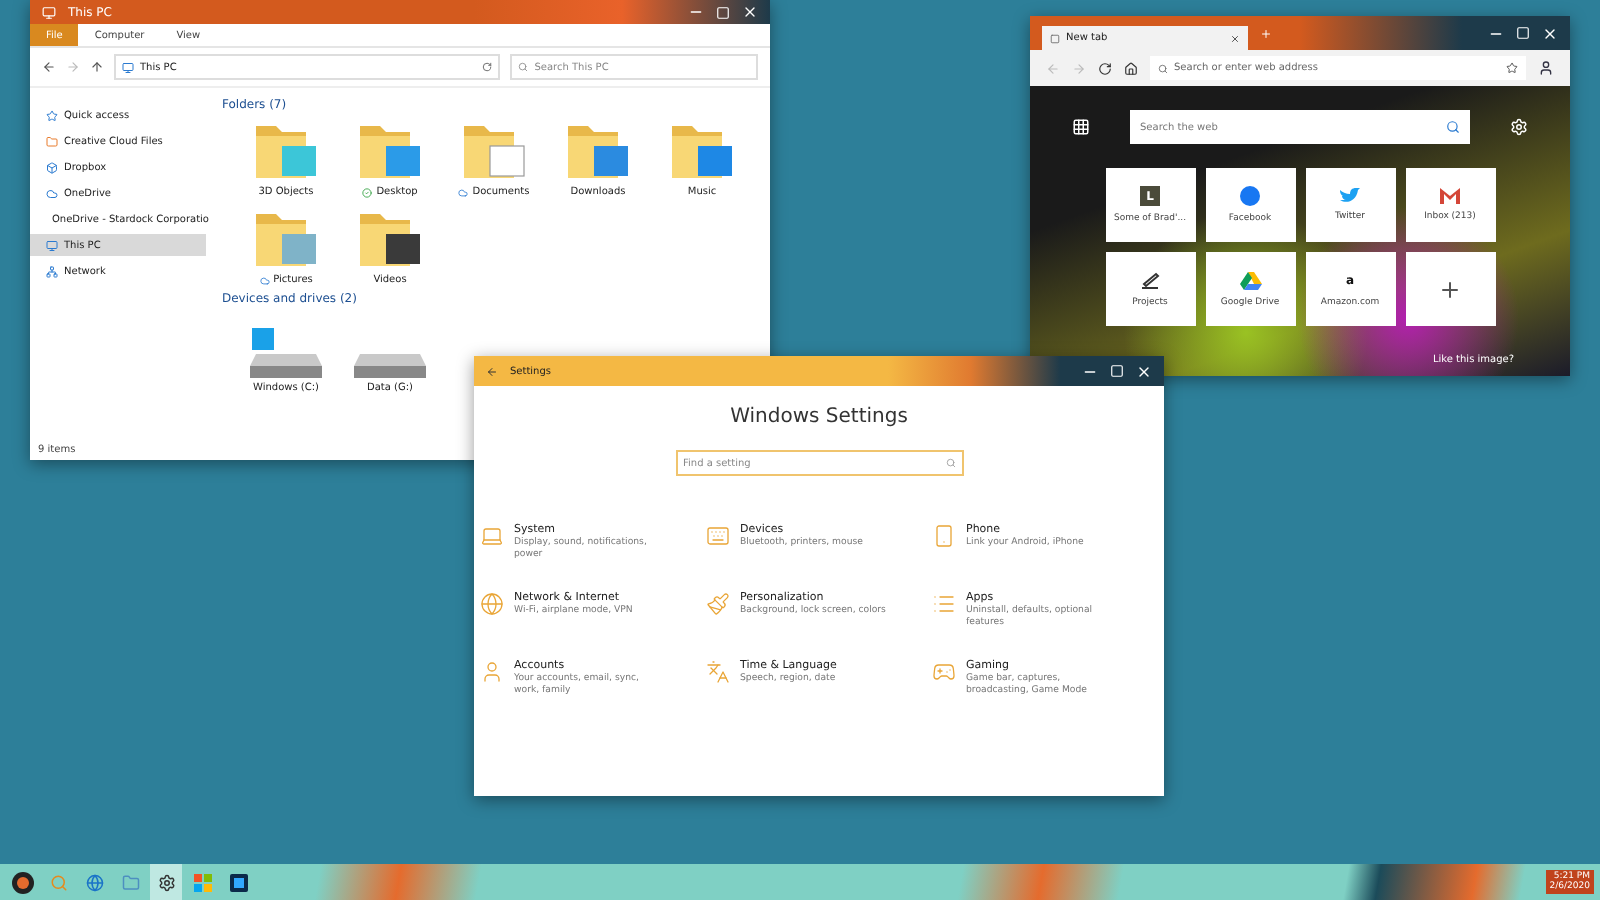 The width and height of the screenshot is (1600, 900). Describe the element at coordinates (1150, 280) in the screenshot. I see `pen-icon` at that location.